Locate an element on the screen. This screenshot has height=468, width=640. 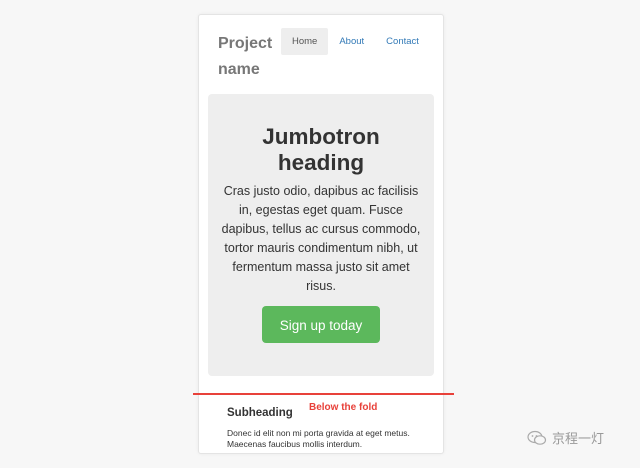
nav-link-home: Home is located at coordinates (305, 41).